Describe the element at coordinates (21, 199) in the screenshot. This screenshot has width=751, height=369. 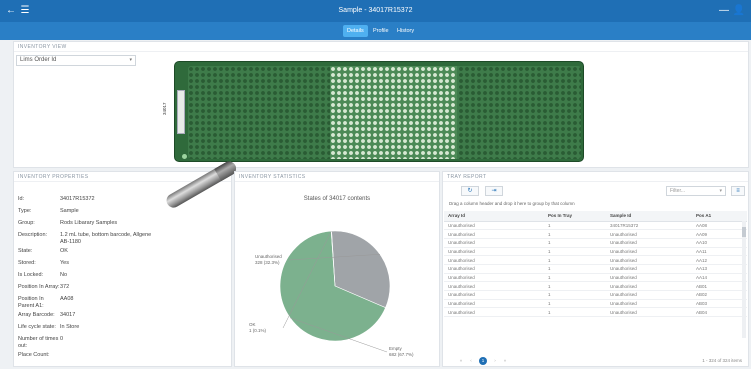
I see `property-key: Id:` at that location.